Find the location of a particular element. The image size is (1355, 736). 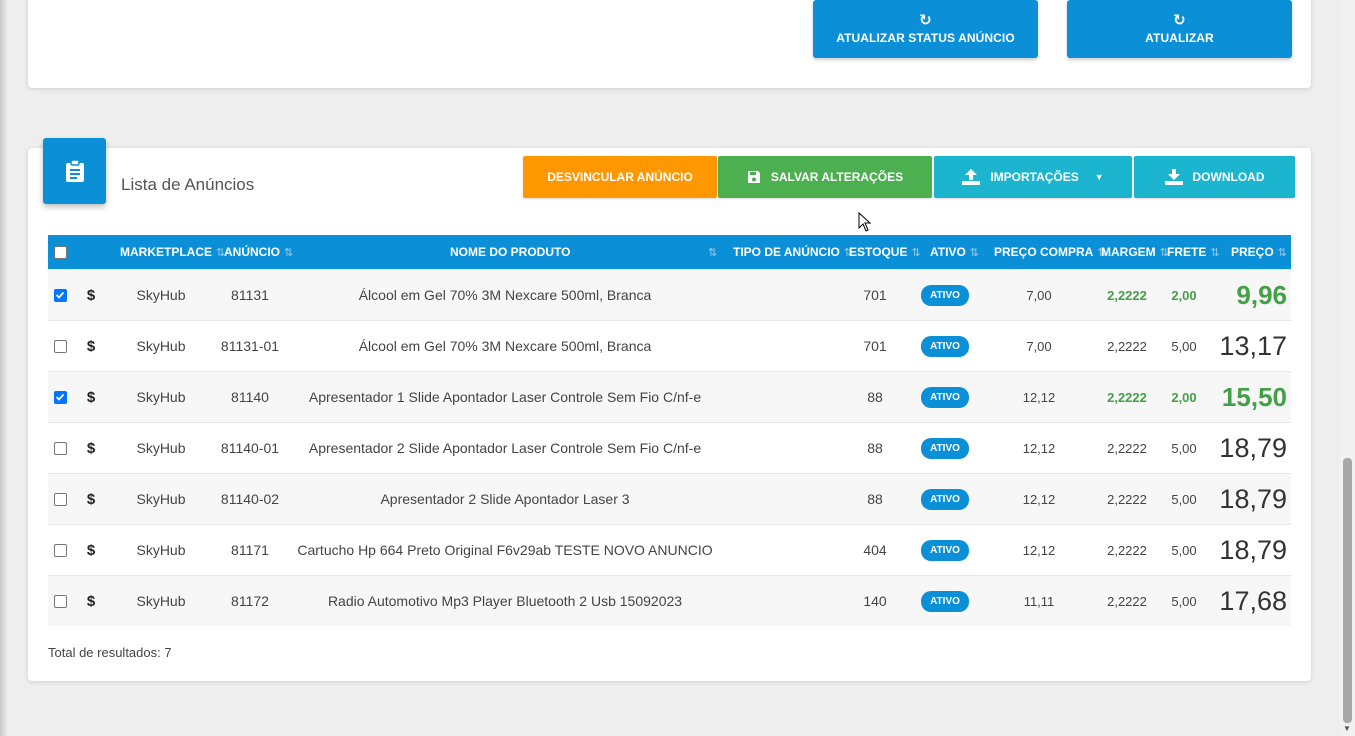

cell-anuncio: 81131-01 is located at coordinates (250, 346).